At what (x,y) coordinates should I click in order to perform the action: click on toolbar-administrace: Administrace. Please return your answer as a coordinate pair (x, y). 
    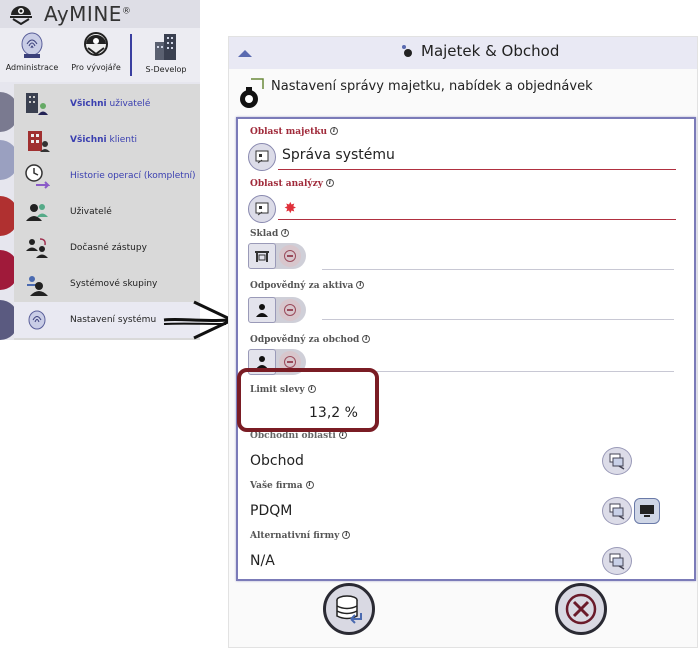
    Looking at the image, I should click on (32, 55).